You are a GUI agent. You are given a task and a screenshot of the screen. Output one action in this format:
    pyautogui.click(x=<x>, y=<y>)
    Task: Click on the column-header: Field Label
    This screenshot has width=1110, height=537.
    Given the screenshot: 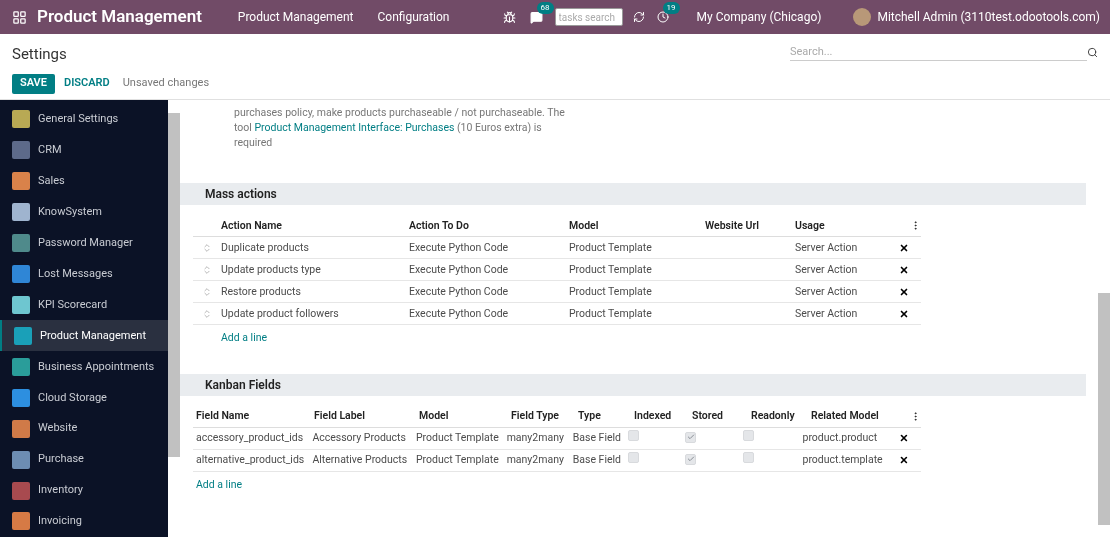 What is the action you would take?
    pyautogui.click(x=366, y=416)
    